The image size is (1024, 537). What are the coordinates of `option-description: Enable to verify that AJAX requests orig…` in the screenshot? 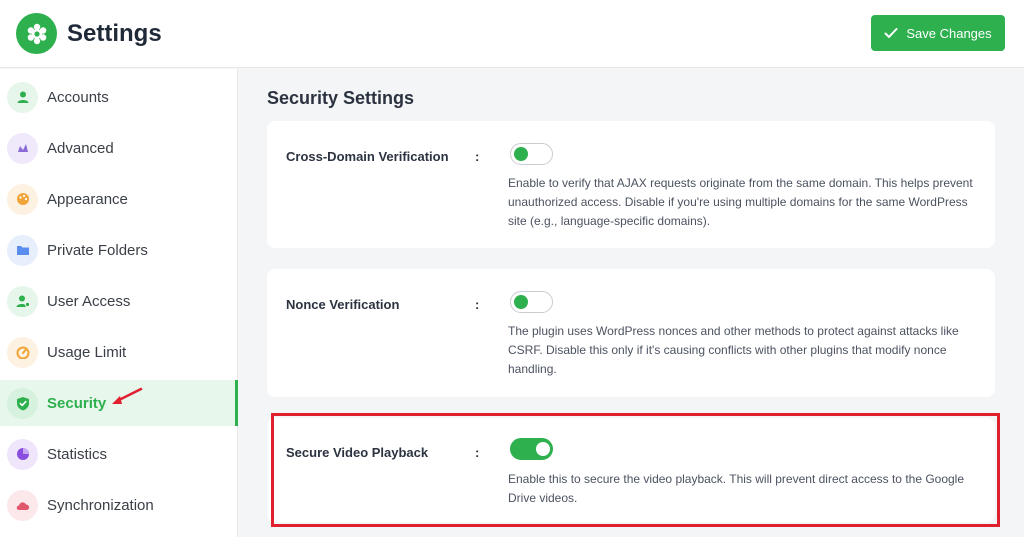 It's located at (740, 202).